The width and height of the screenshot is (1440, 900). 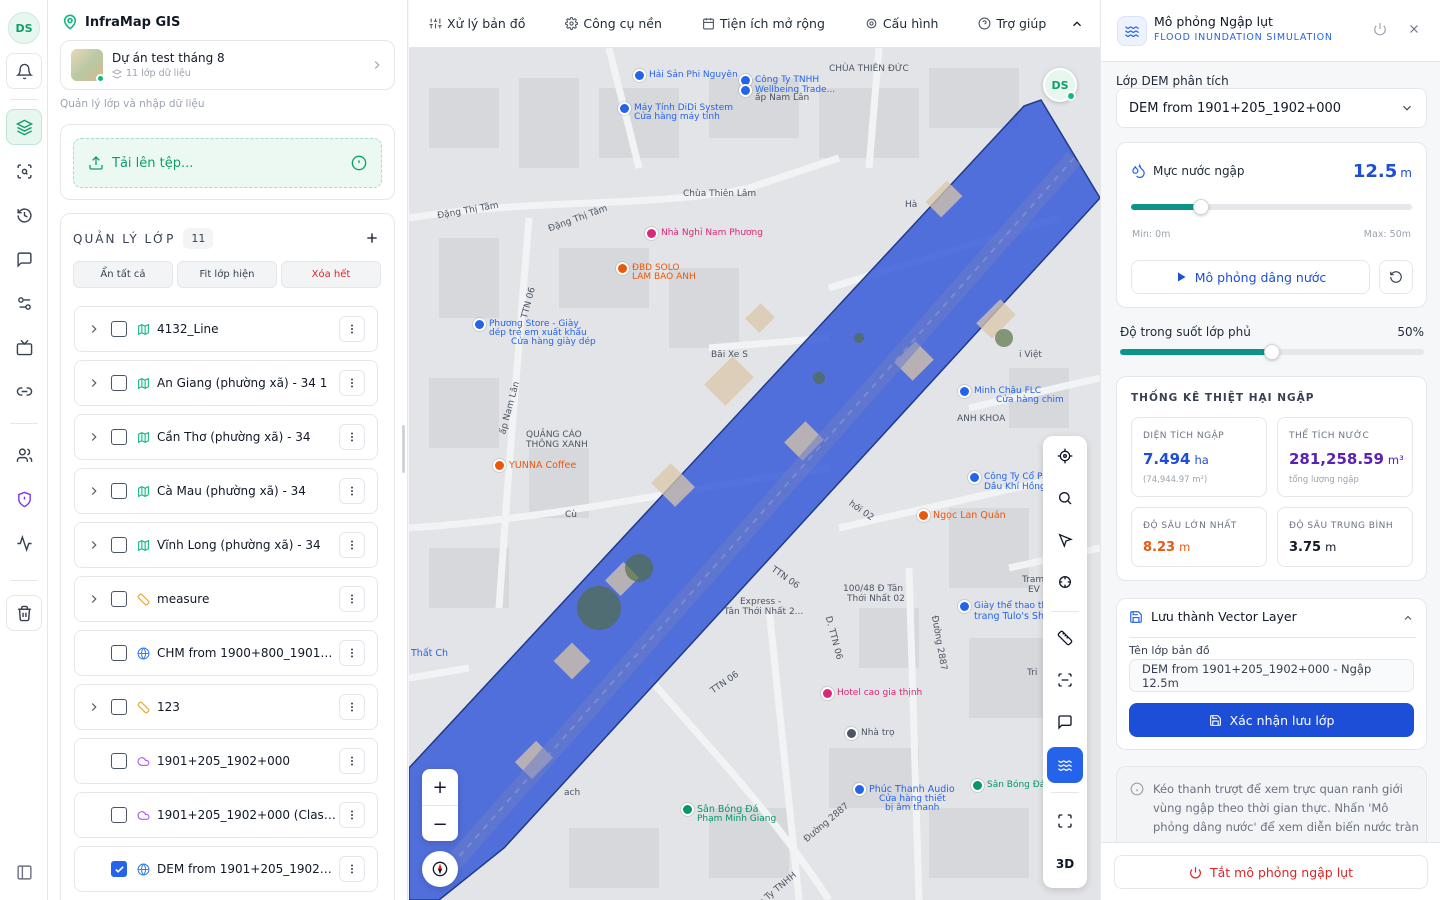 What do you see at coordinates (24, 613) in the screenshot?
I see `trash-icon` at bounding box center [24, 613].